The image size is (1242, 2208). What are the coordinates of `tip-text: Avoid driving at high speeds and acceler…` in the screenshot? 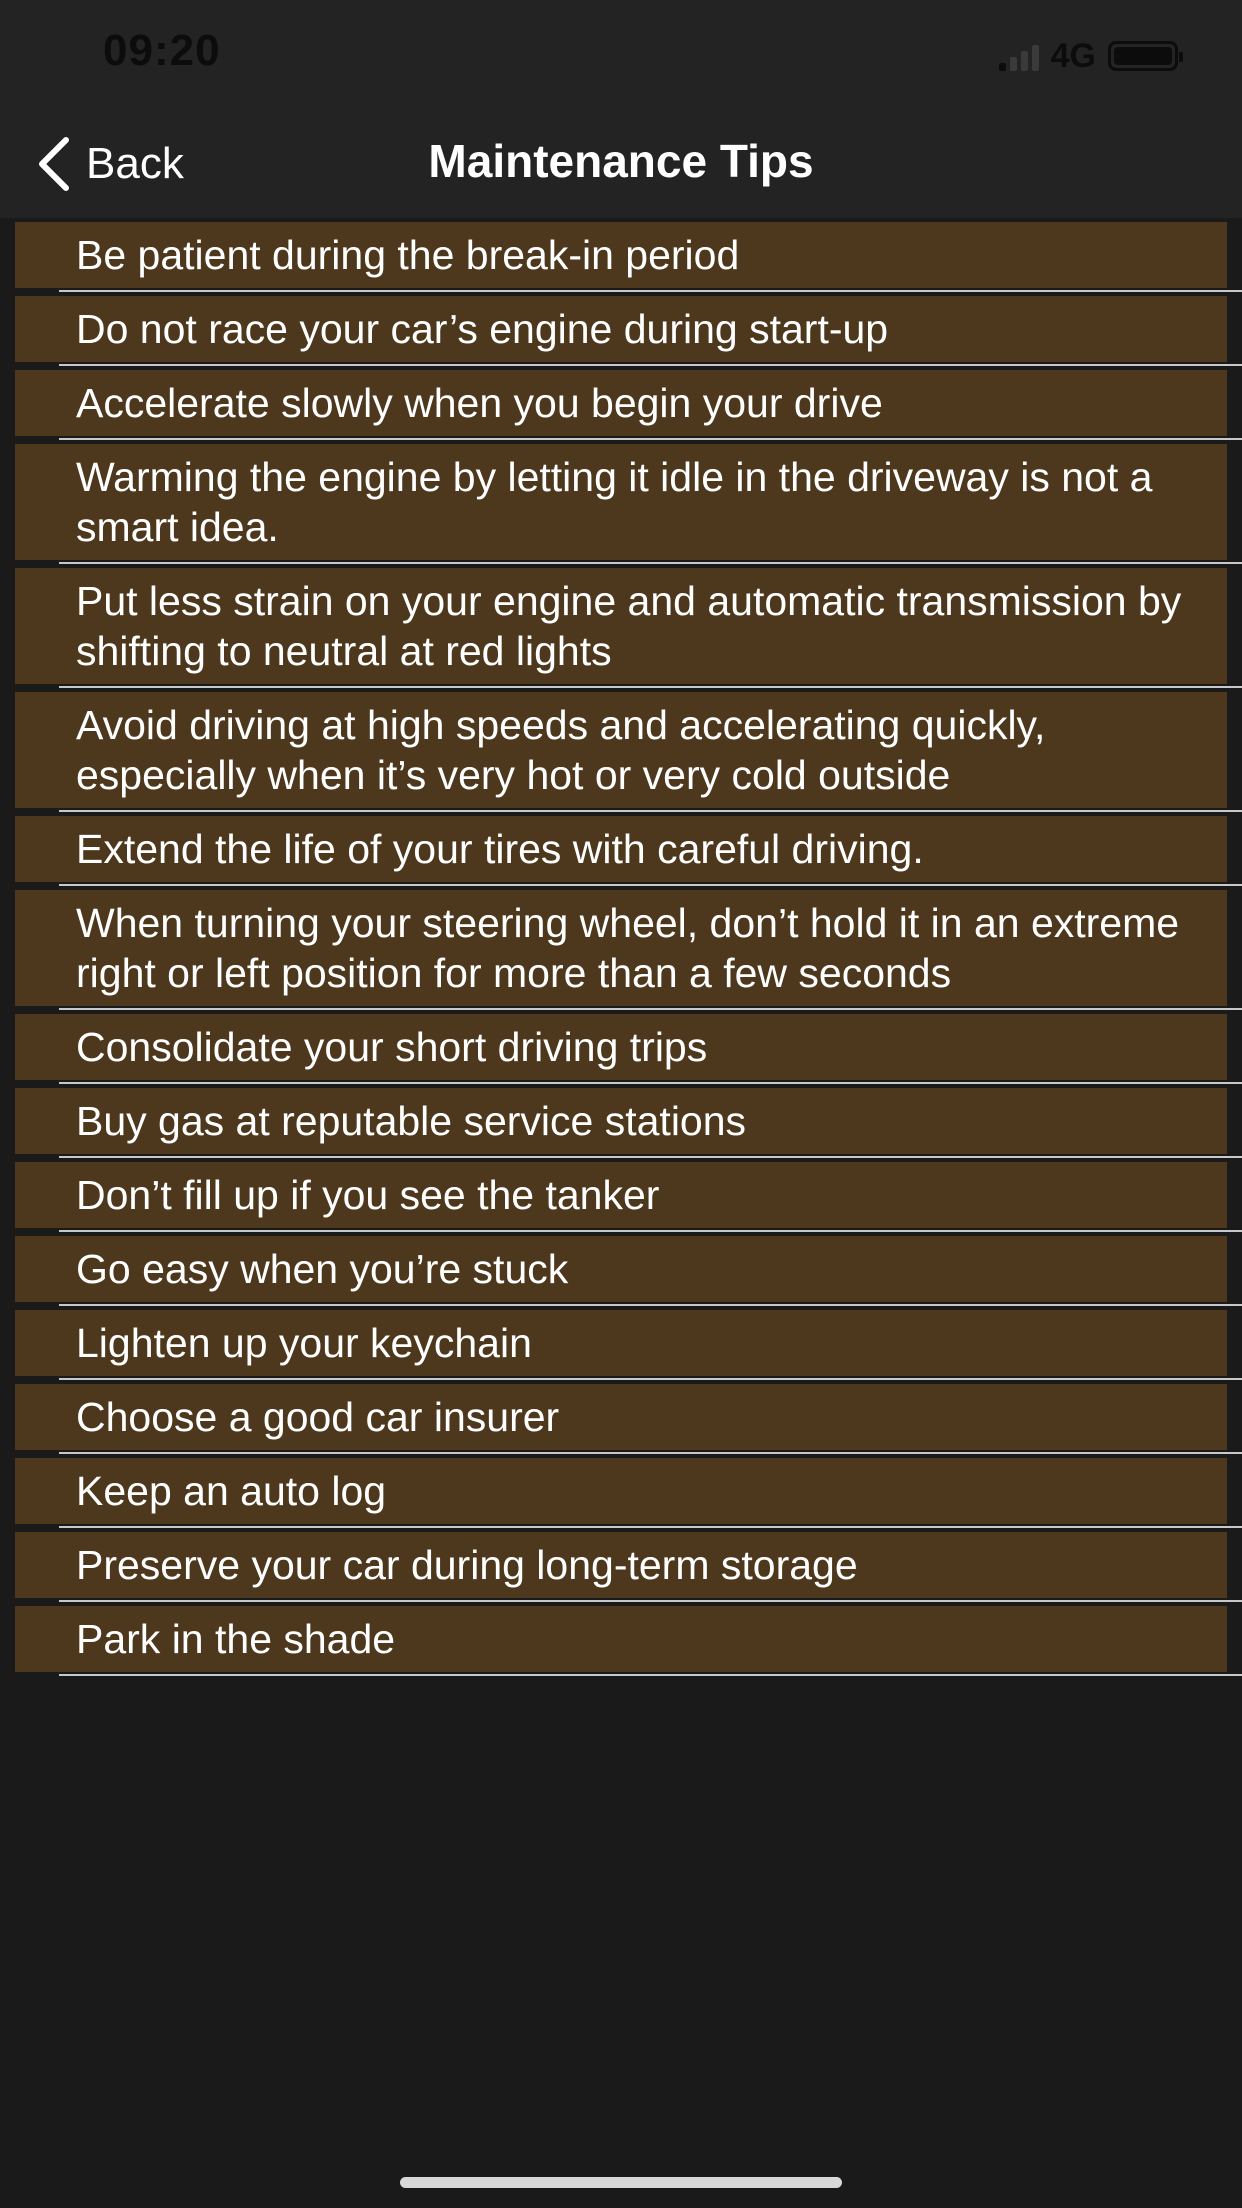 It's located at (561, 750).